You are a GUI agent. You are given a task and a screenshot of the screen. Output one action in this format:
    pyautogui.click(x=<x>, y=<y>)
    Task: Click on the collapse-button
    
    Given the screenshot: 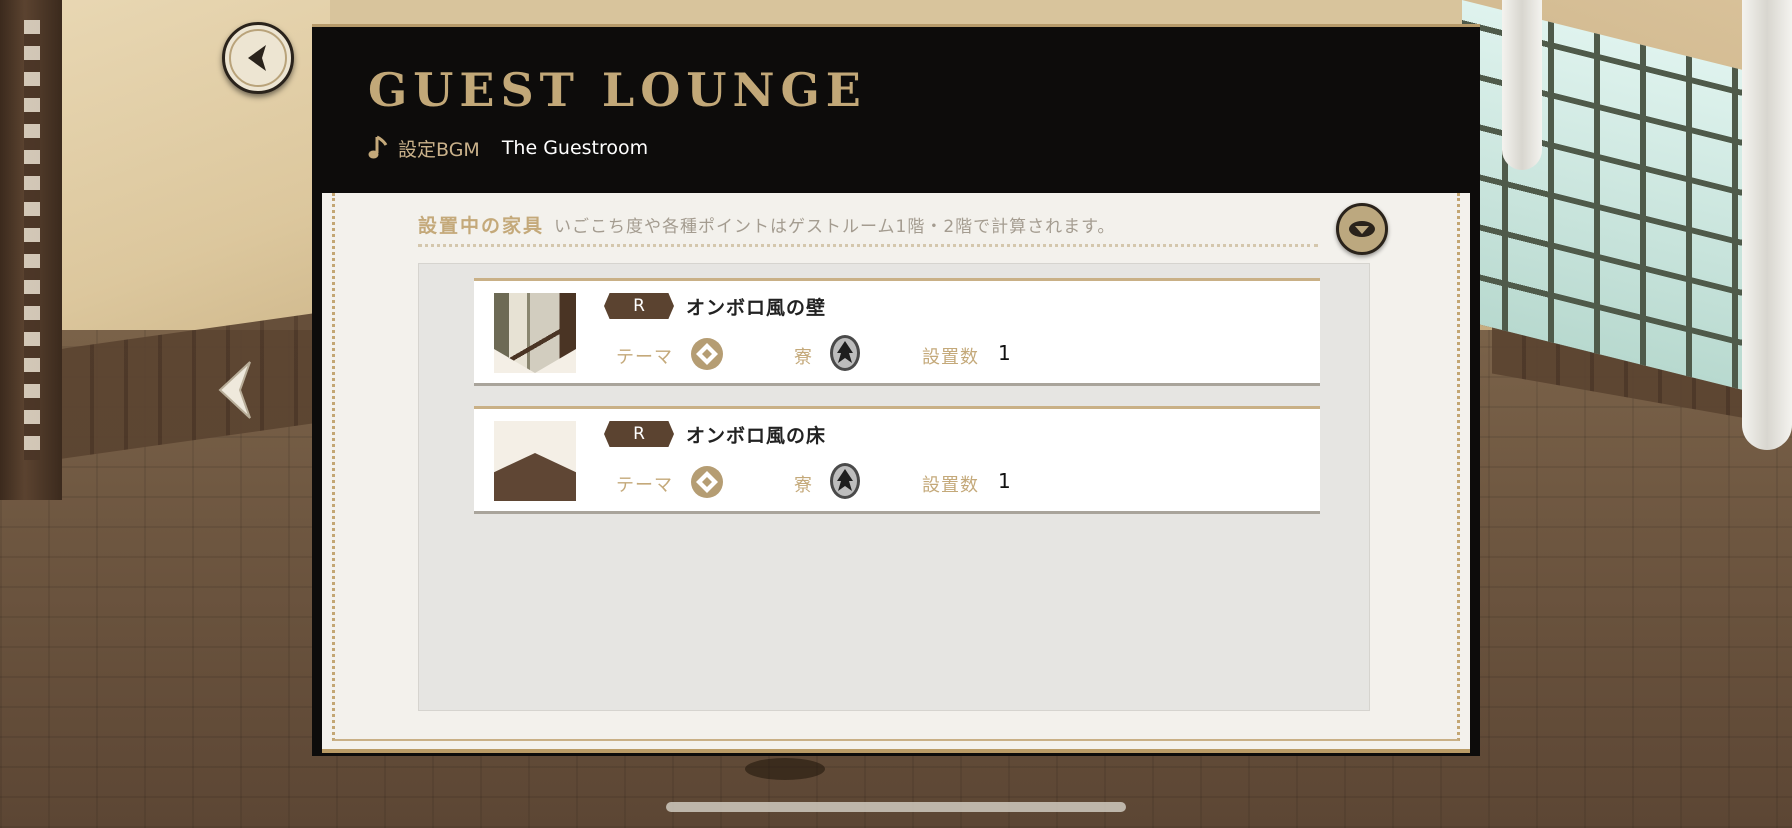 What is the action you would take?
    pyautogui.click(x=1362, y=229)
    